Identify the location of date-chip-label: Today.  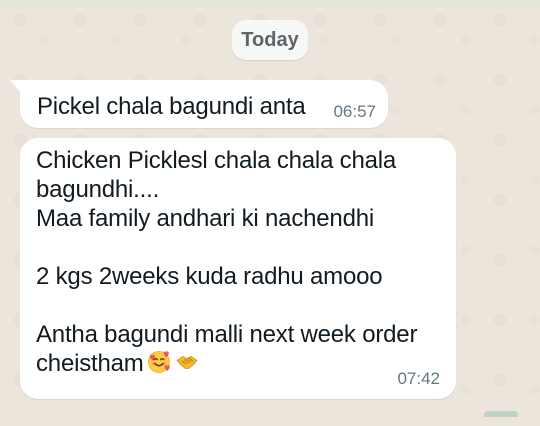
(270, 39).